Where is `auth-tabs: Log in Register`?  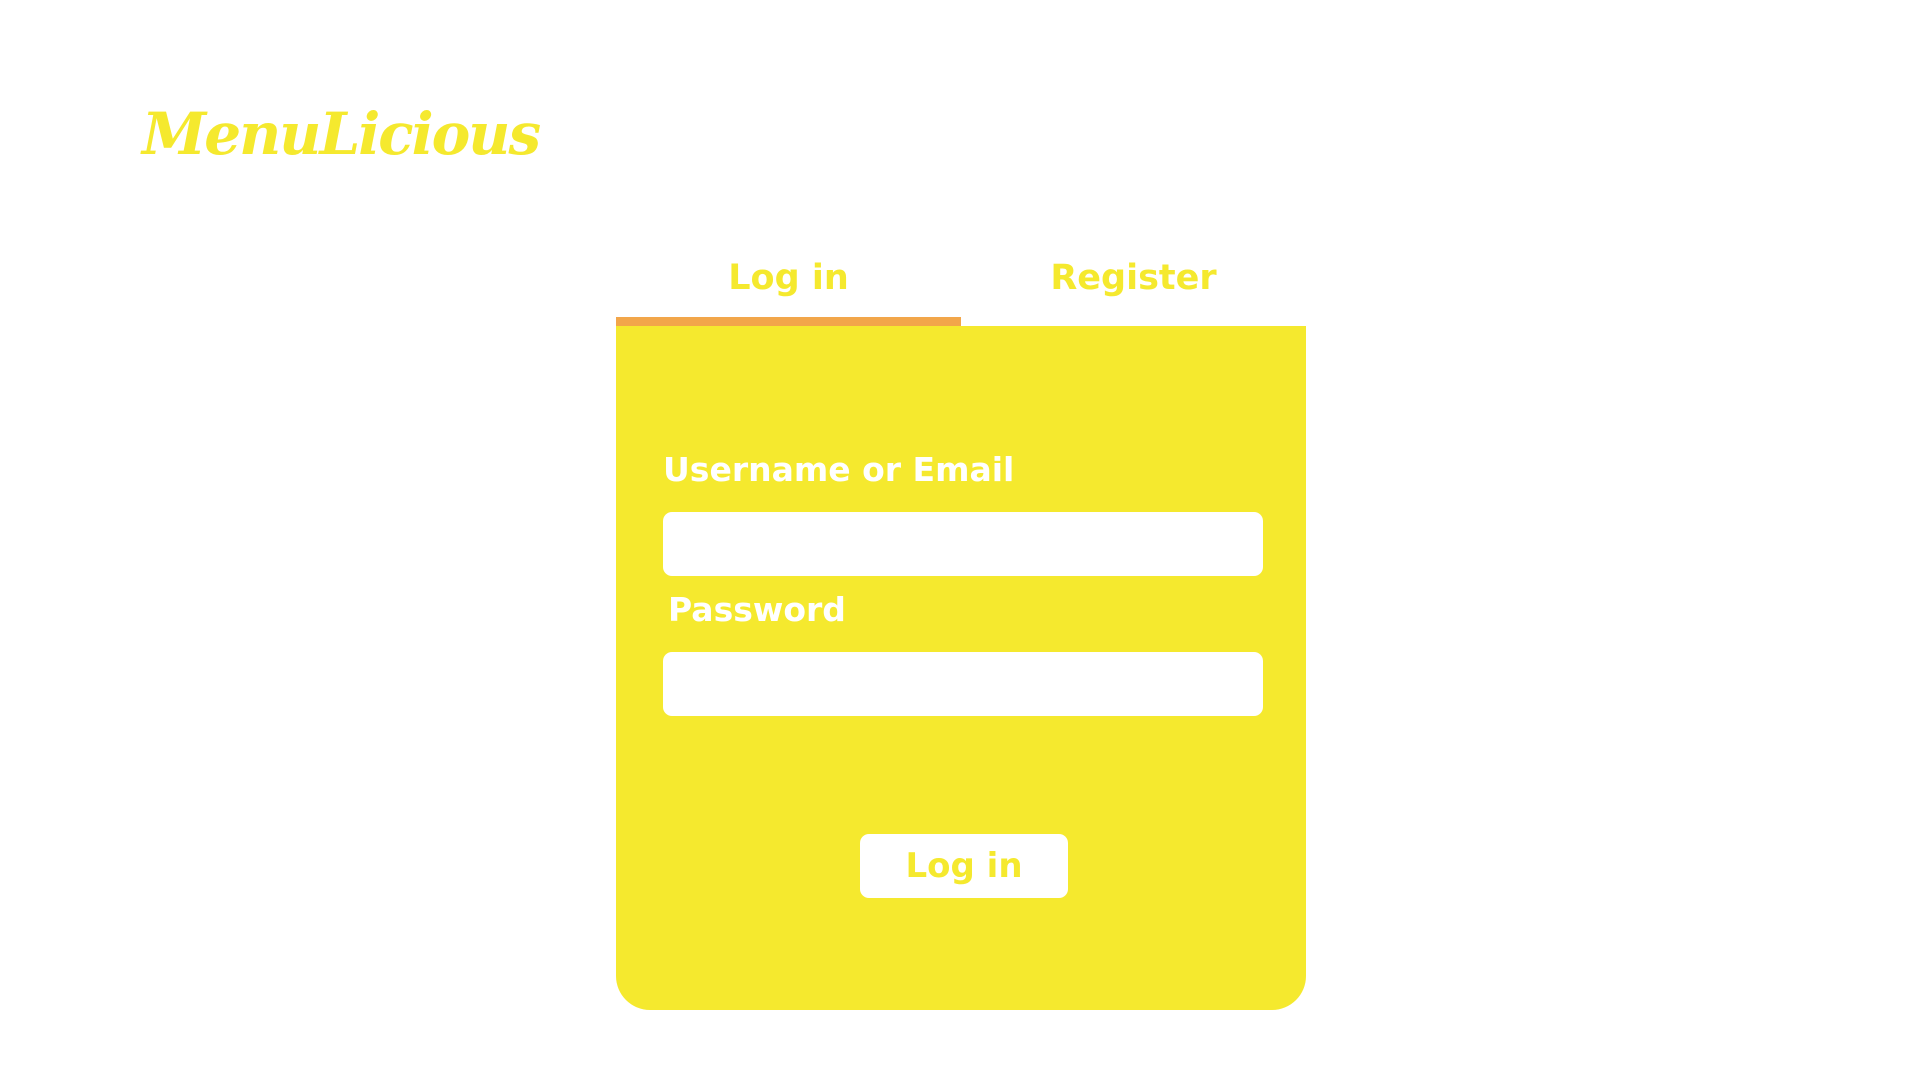 auth-tabs: Log in Register is located at coordinates (961, 287).